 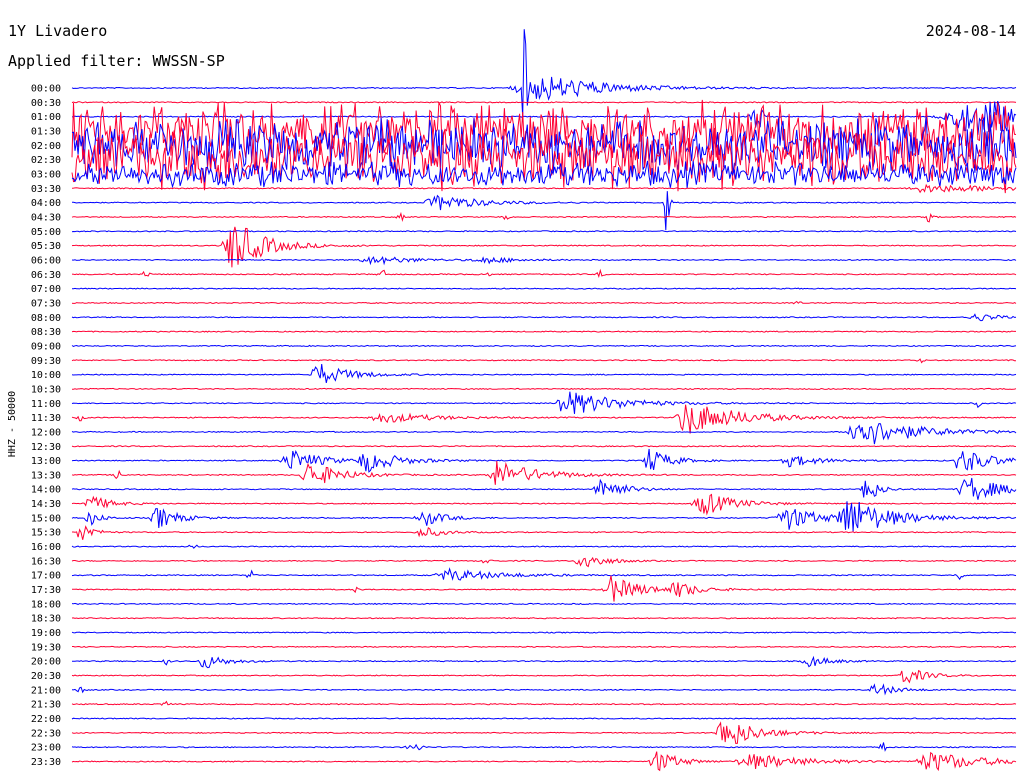 I want to click on time-tick-label: 20:30, so click(x=46, y=676).